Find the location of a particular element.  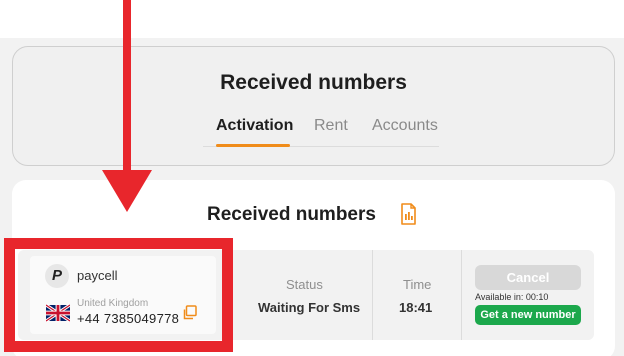

document-icon is located at coordinates (408, 214).